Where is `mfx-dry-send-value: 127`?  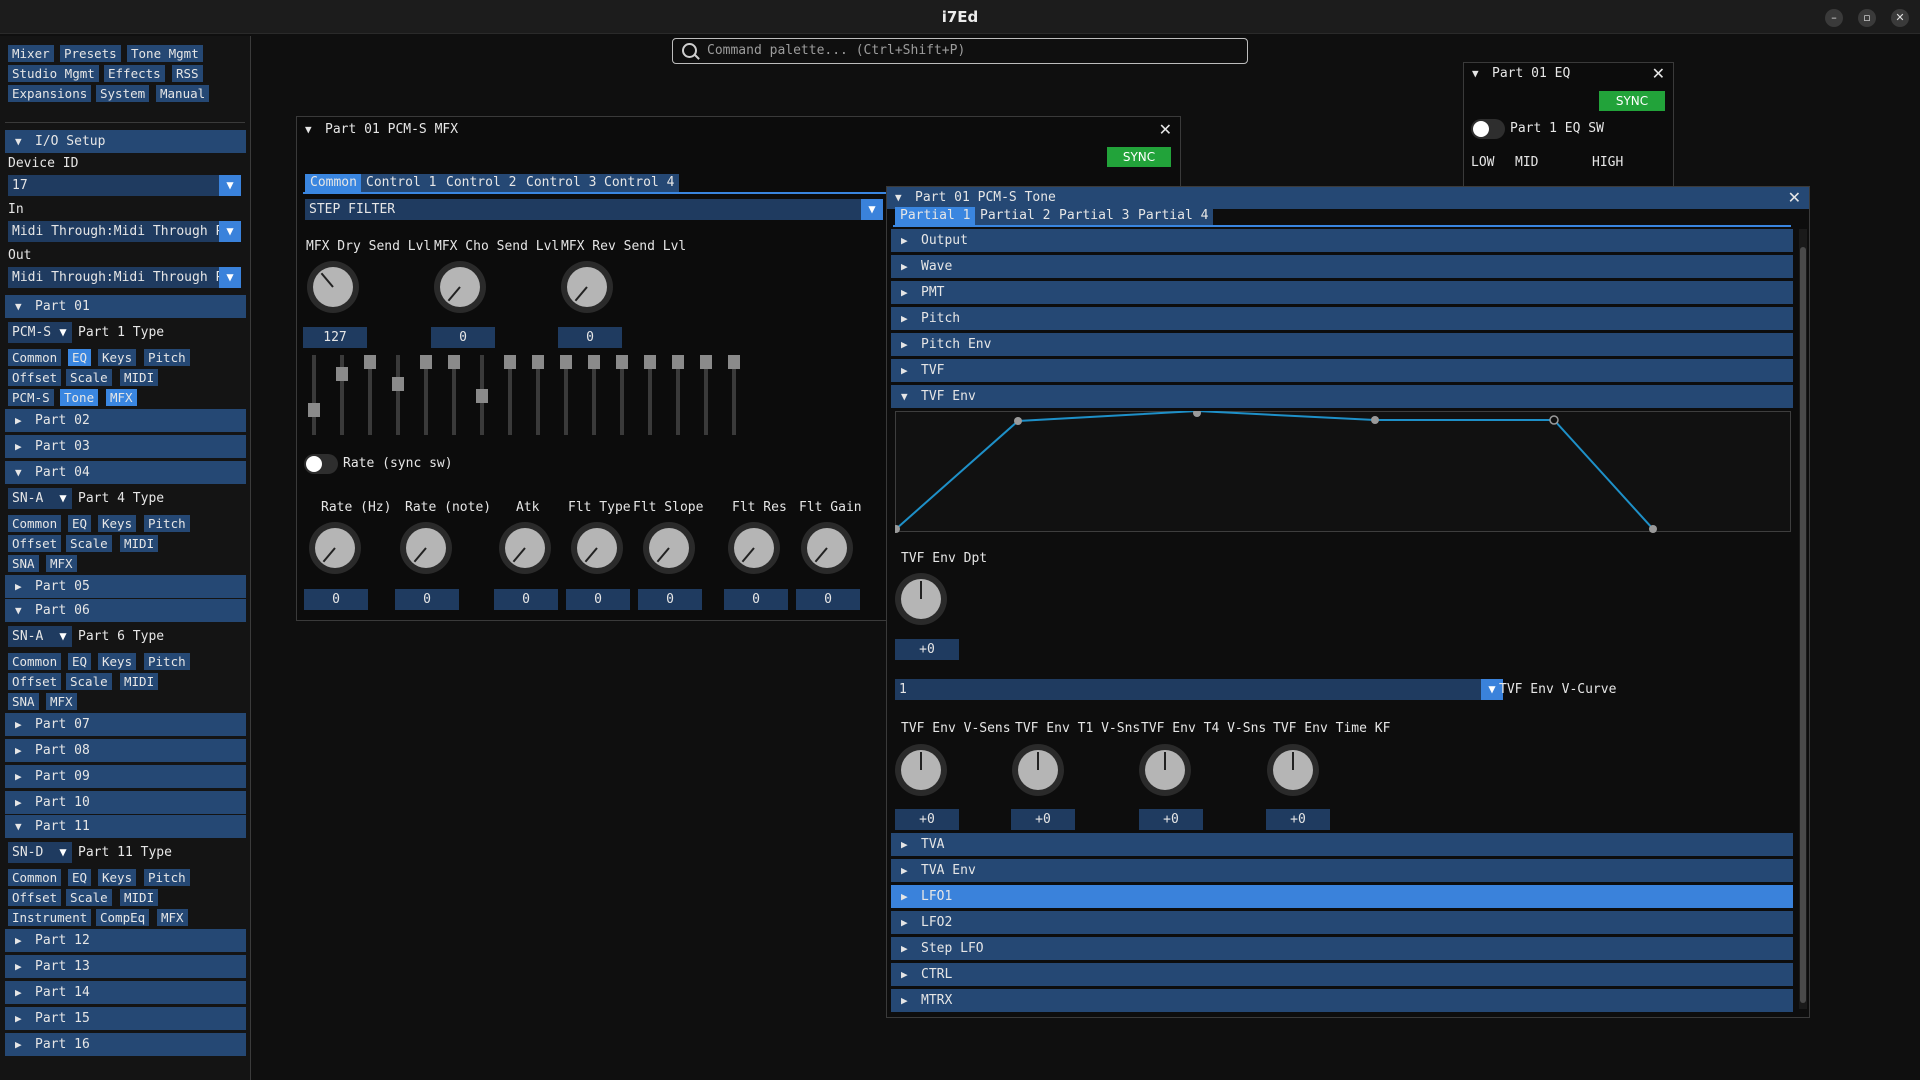 mfx-dry-send-value: 127 is located at coordinates (335, 337).